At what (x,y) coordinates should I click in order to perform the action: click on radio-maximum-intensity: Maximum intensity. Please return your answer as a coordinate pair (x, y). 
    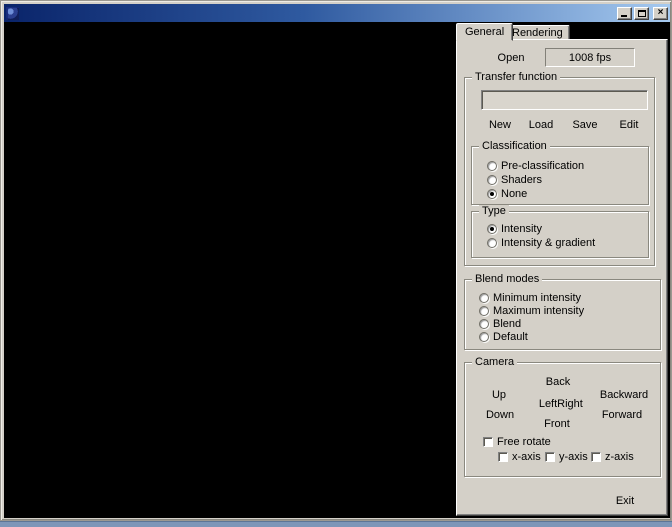
    Looking at the image, I should click on (531, 310).